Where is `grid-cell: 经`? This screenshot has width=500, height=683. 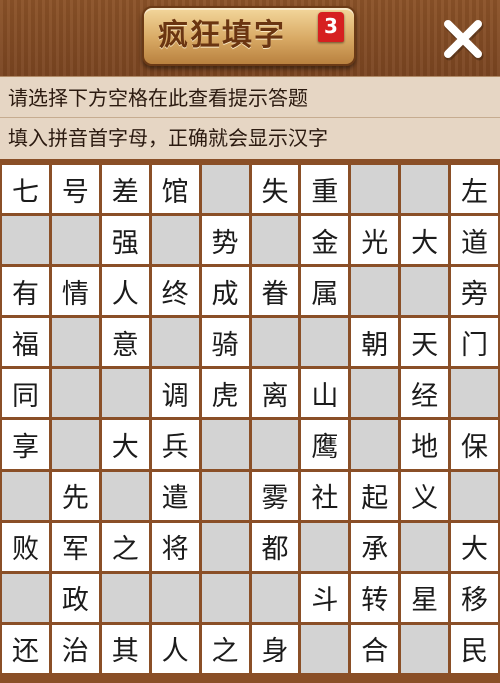
grid-cell: 经 is located at coordinates (425, 393).